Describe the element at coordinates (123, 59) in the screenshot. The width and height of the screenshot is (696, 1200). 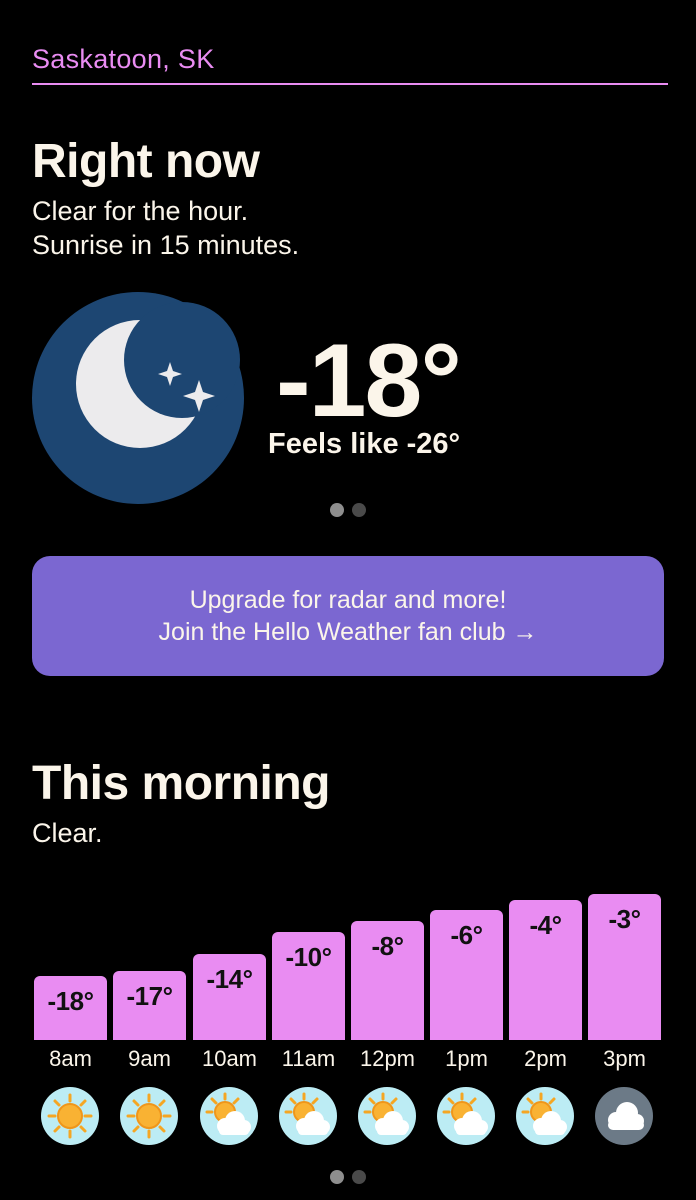
I see `location-label: Saskatoon, SK` at that location.